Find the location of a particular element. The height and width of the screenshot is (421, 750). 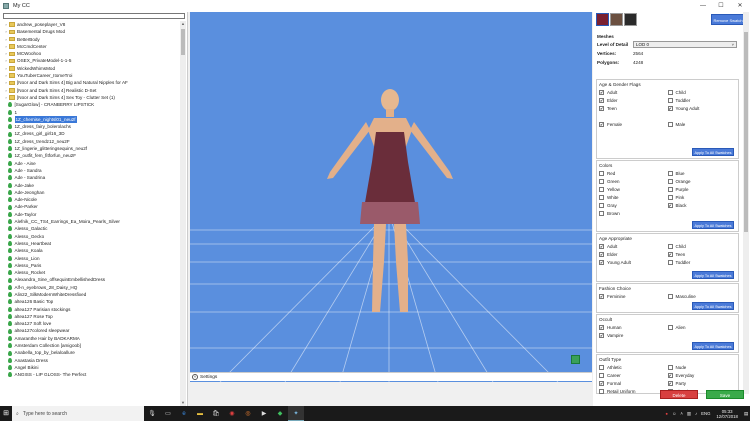

checkbox-human: ✔ Human is located at coordinates (633, 327).